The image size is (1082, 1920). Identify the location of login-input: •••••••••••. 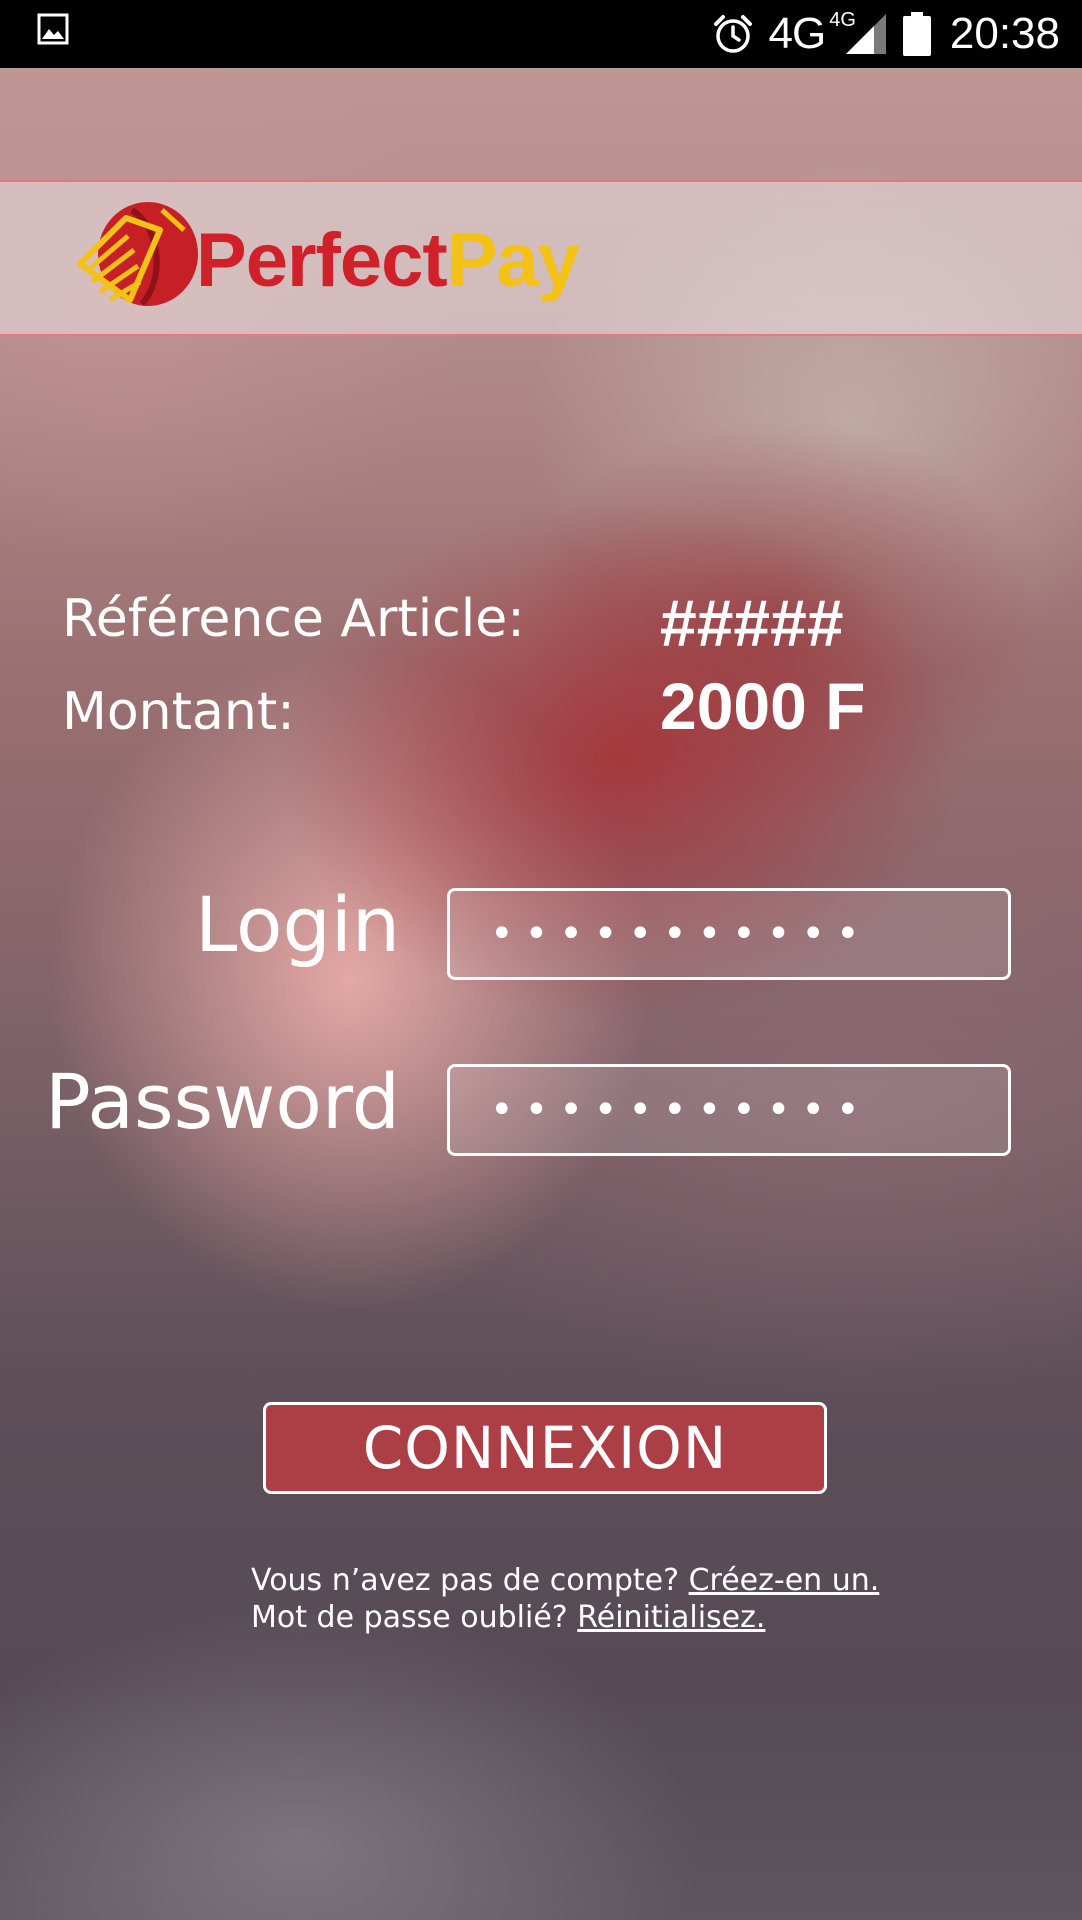
(729, 934).